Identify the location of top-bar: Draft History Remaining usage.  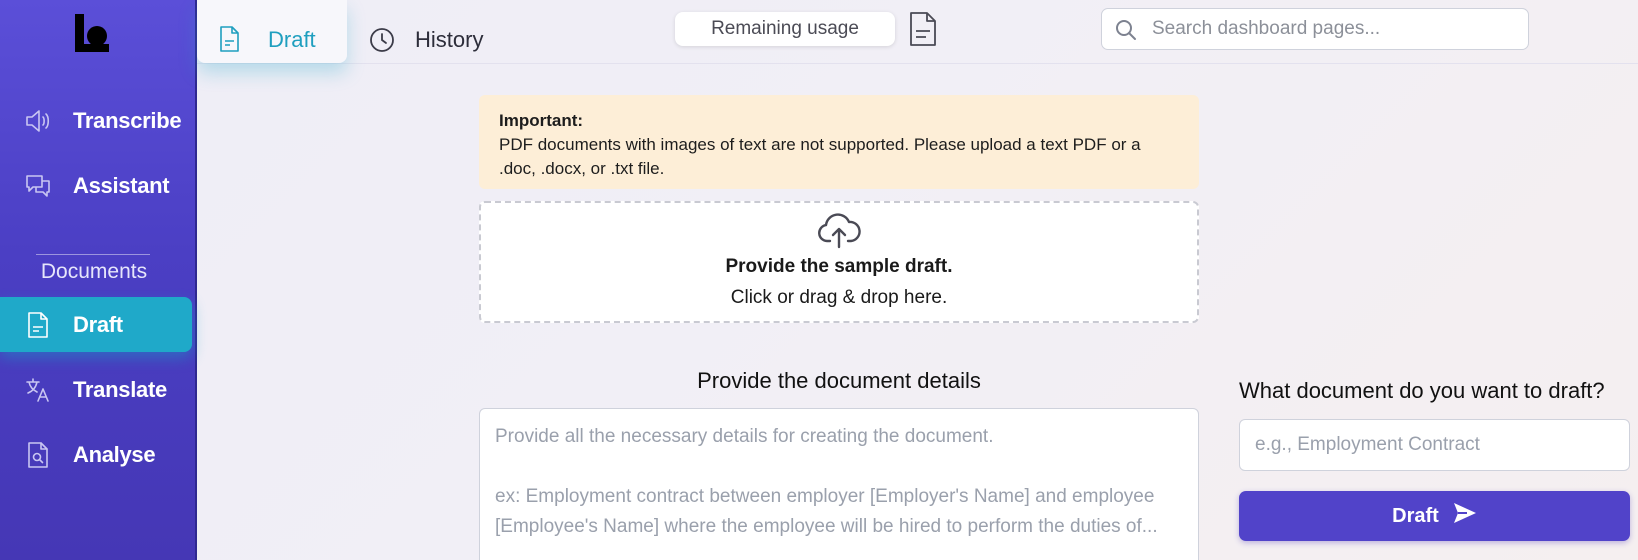
(917, 32).